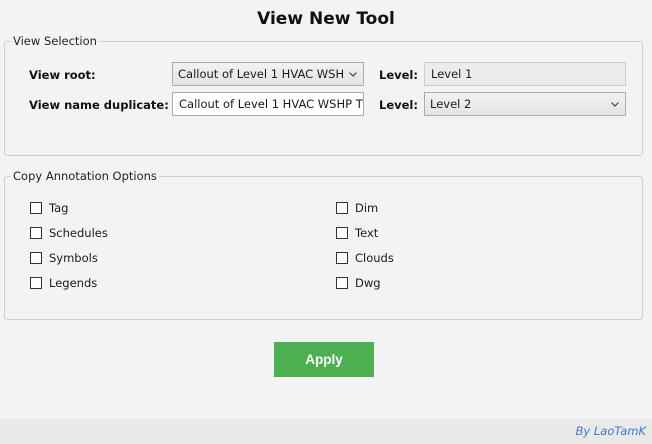 The image size is (652, 444). What do you see at coordinates (367, 233) in the screenshot?
I see `text-checkbox-label: Text` at bounding box center [367, 233].